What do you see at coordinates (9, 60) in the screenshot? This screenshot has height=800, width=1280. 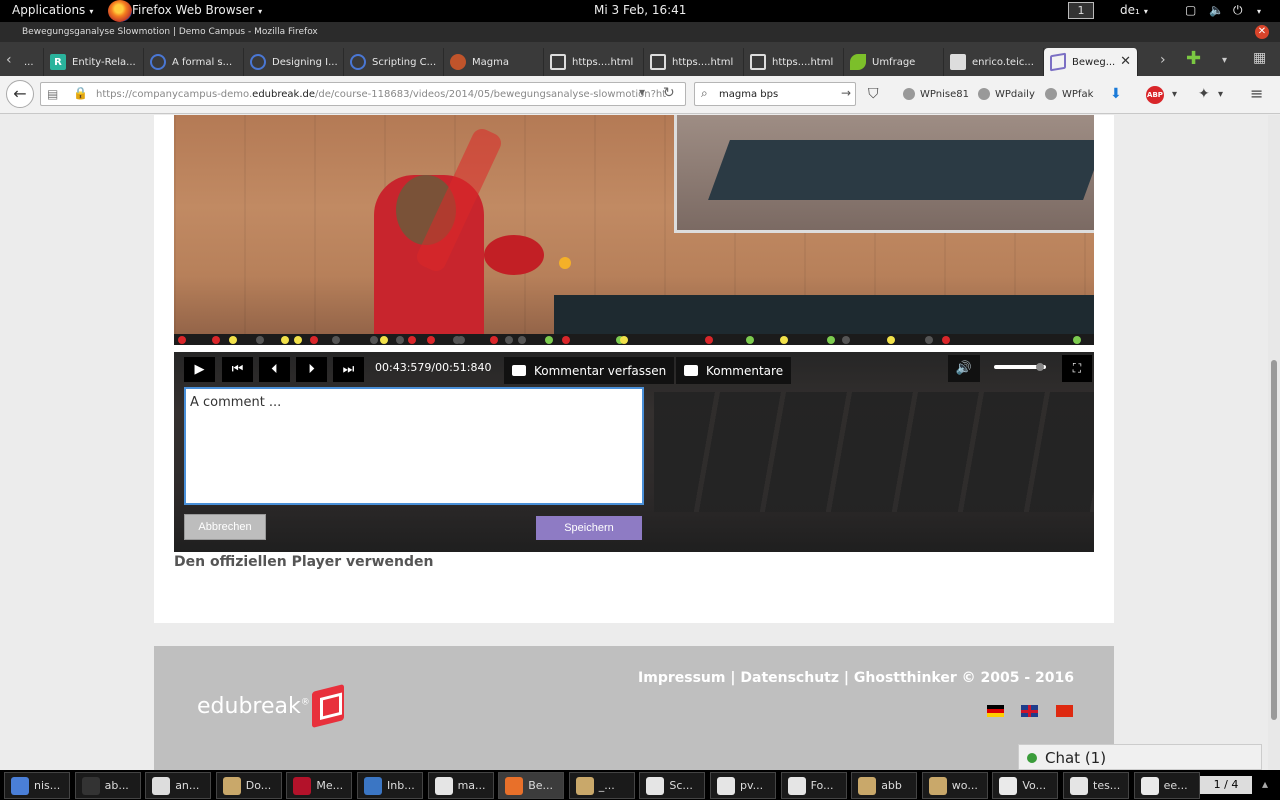 I see `tabs-scroll-left-icon: ‹` at bounding box center [9, 60].